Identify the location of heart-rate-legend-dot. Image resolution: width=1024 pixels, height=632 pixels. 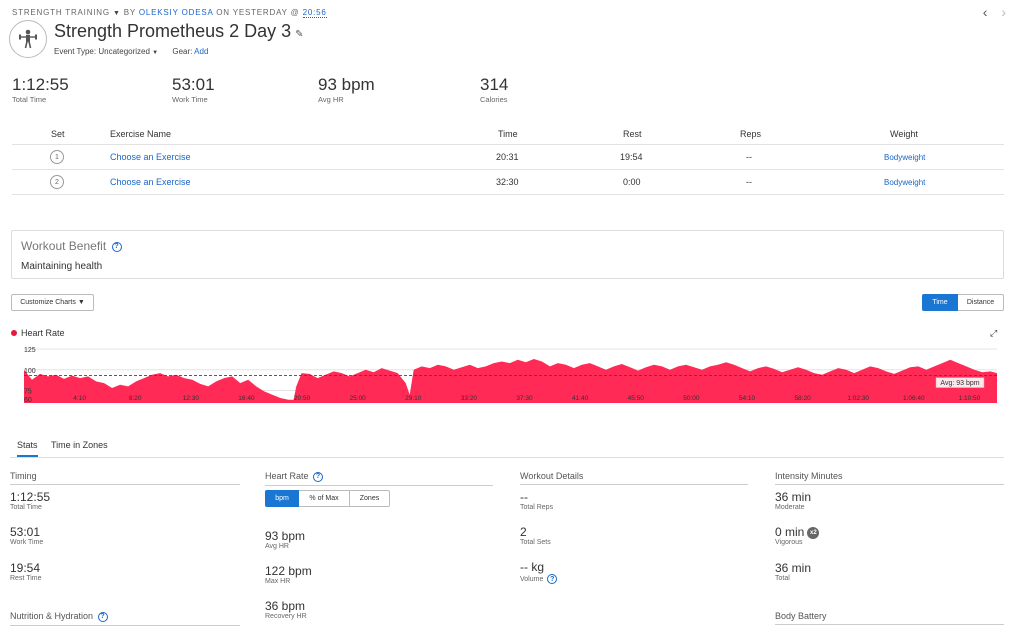
(14, 333).